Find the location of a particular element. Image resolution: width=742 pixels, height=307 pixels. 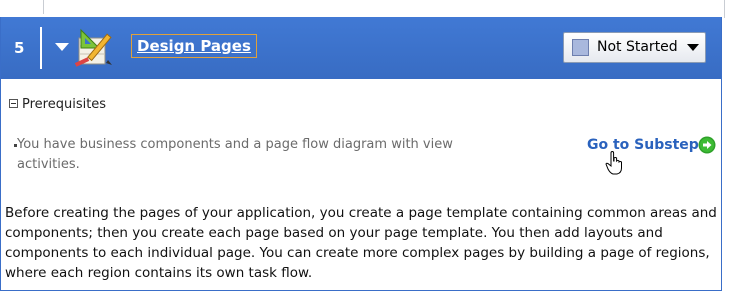

green-arrow-circle-icon is located at coordinates (707, 145).